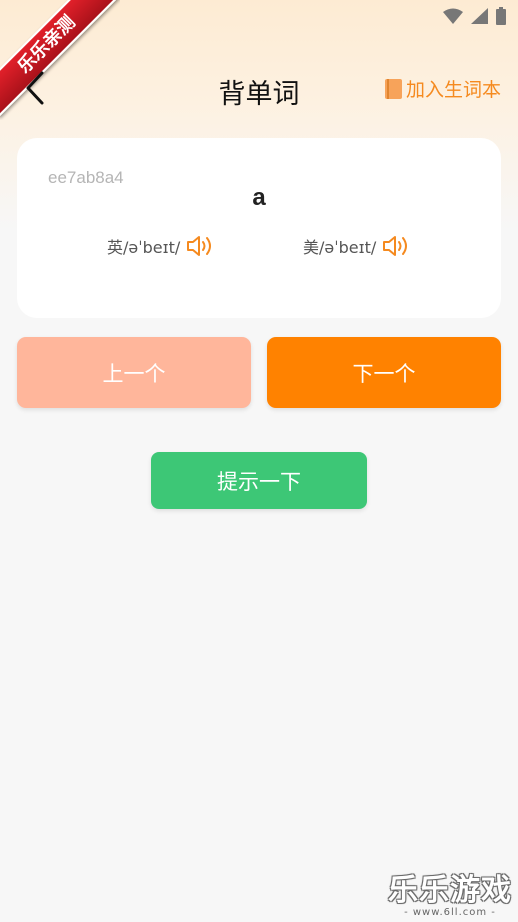  I want to click on notification-icon, so click(86, 15).